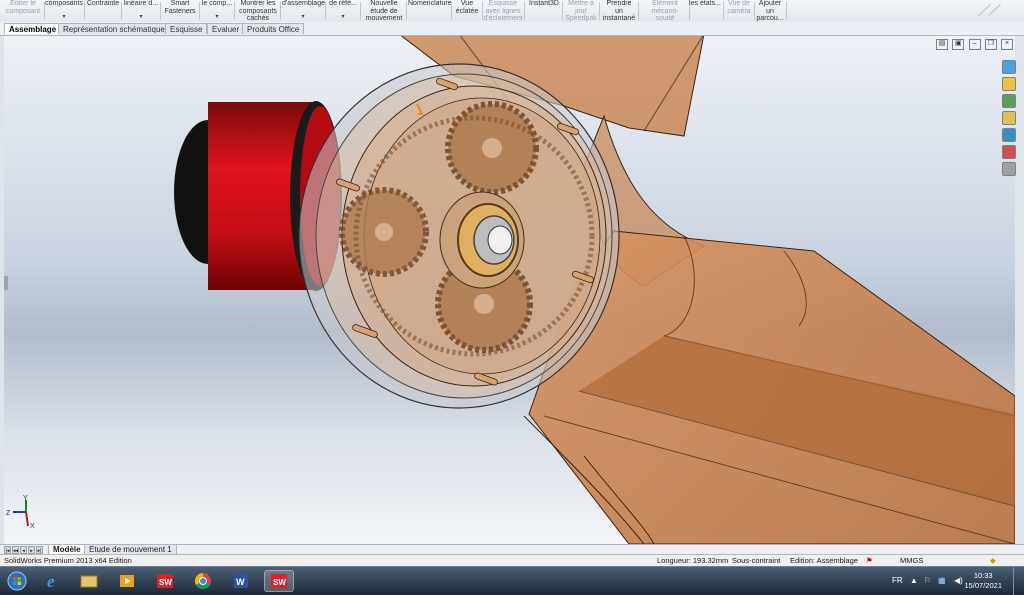 This screenshot has width=1024, height=595. Describe the element at coordinates (467, 7) in the screenshot. I see `ribbon-exploded-view-label: Vue éclatée` at that location.